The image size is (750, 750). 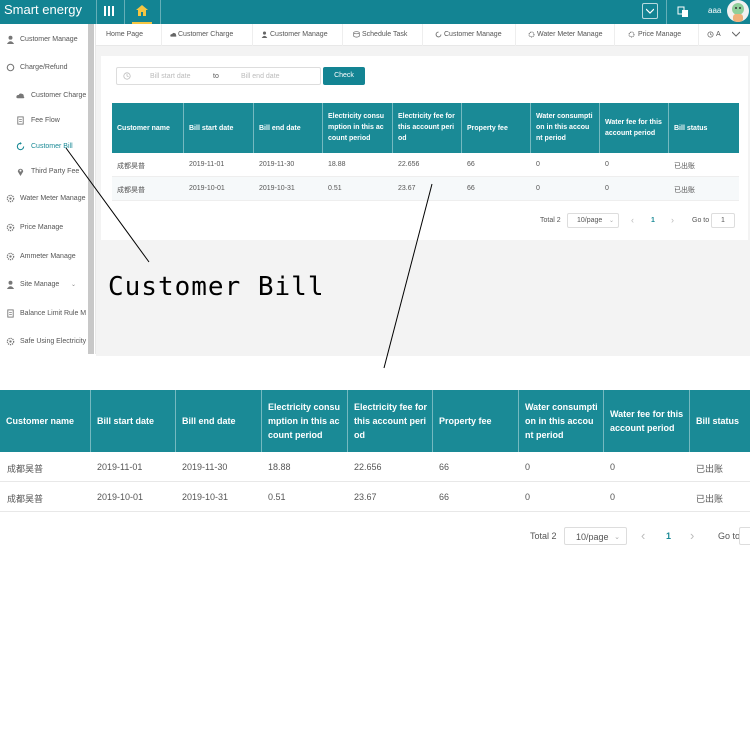 I want to click on top-bar: Smart energy aaa, so click(x=375, y=12).